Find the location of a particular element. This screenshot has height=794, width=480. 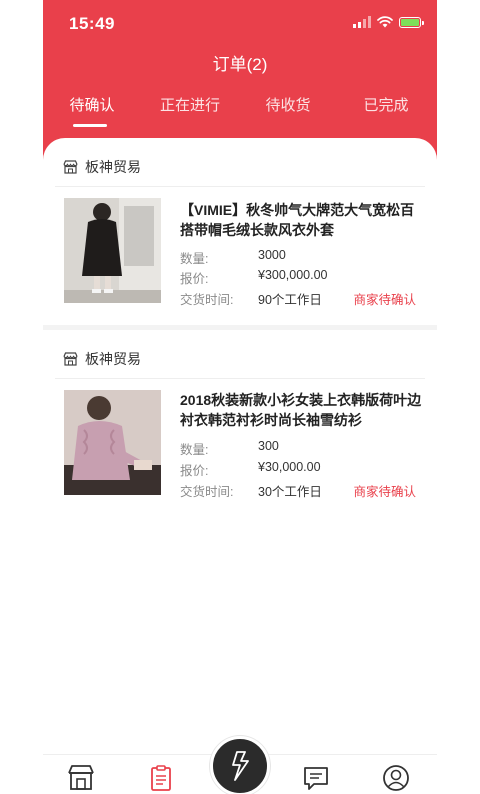

order-tabs: 待确认 正在进行 待收货 已完成 is located at coordinates (240, 114).